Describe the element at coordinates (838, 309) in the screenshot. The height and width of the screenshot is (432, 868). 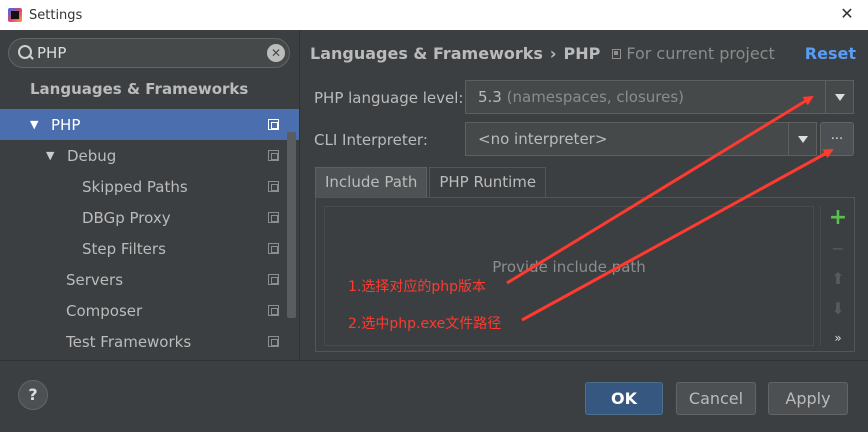
I see `move-down-icon: ⬇` at that location.